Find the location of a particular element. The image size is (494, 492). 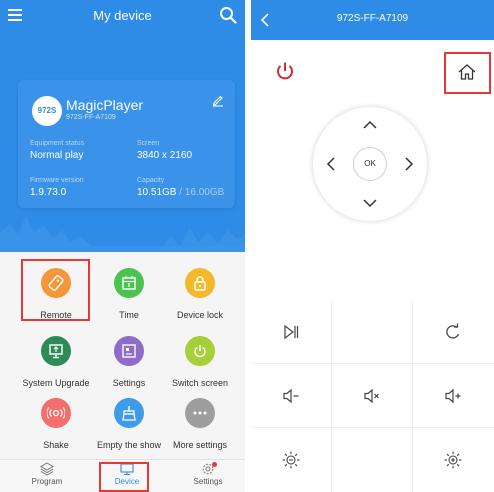

tab-program: Program is located at coordinates (47, 474).